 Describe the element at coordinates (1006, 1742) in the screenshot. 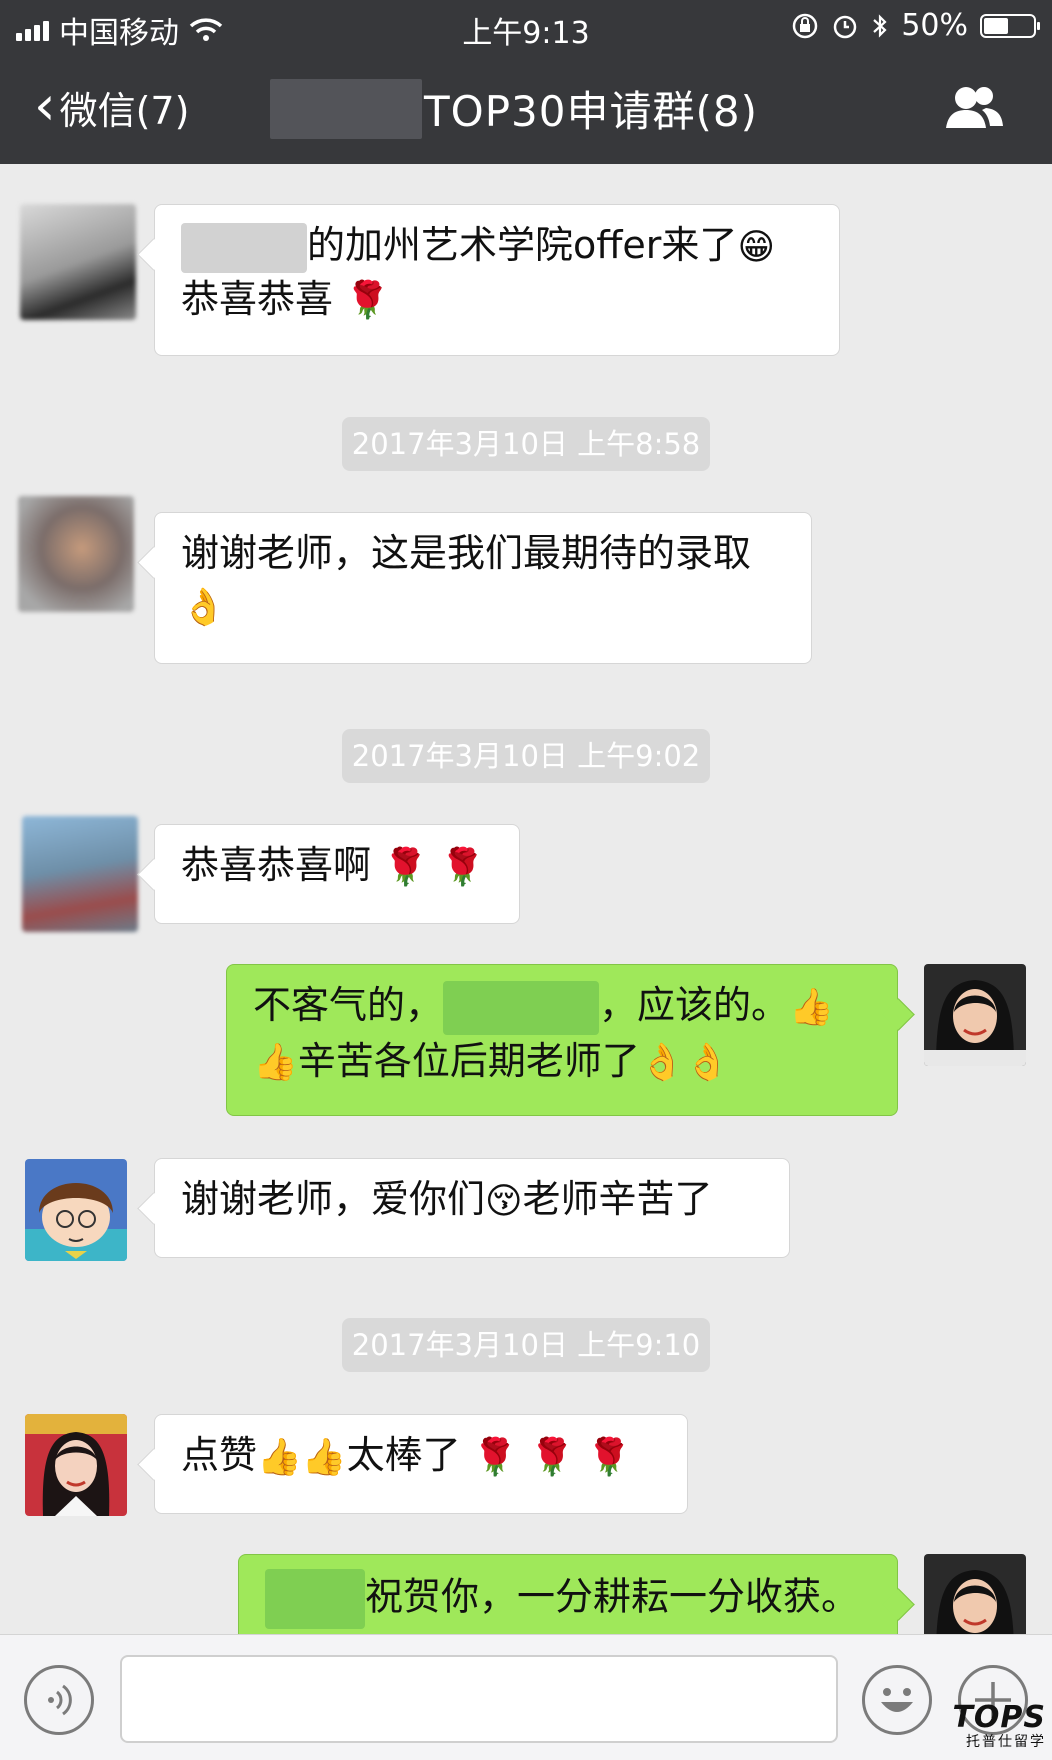

I see `watermark-subtitle: 托普仕留学` at that location.